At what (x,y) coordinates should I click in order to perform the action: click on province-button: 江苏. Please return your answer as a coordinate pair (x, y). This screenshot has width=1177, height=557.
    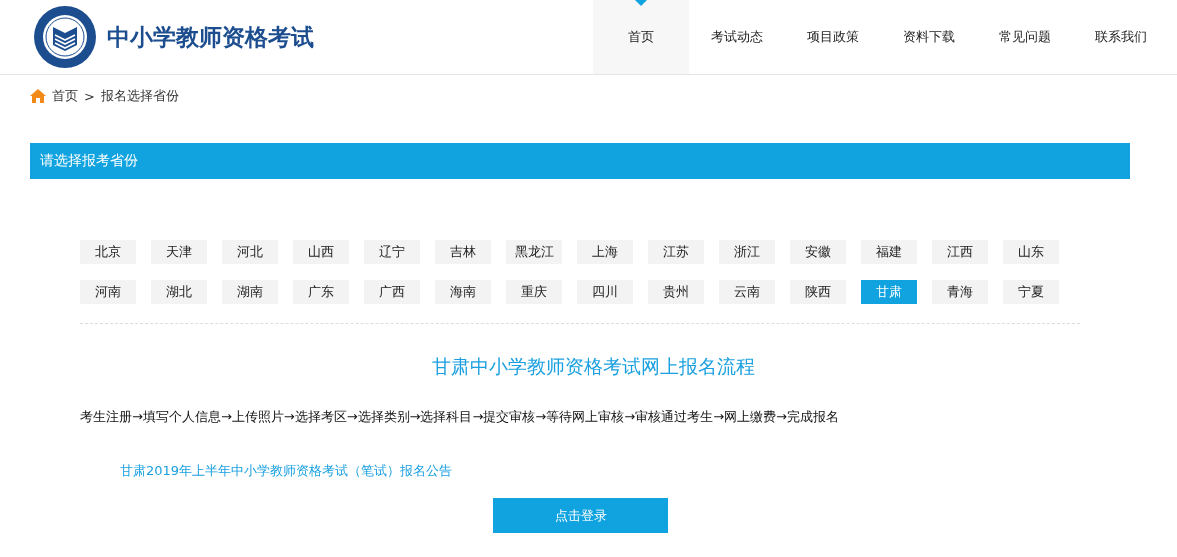
    Looking at the image, I should click on (676, 252).